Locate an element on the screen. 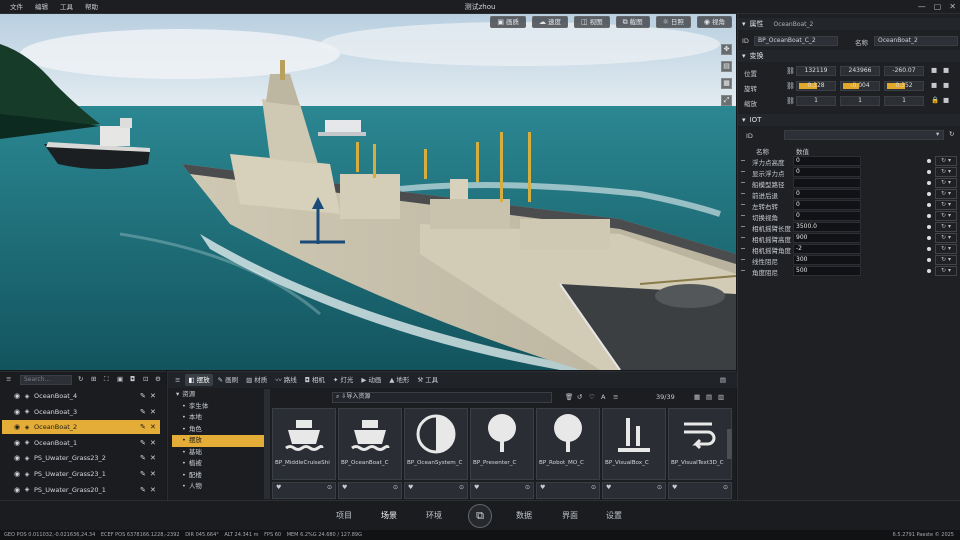  screenshot-icon: ▣ is located at coordinates (120, 379).